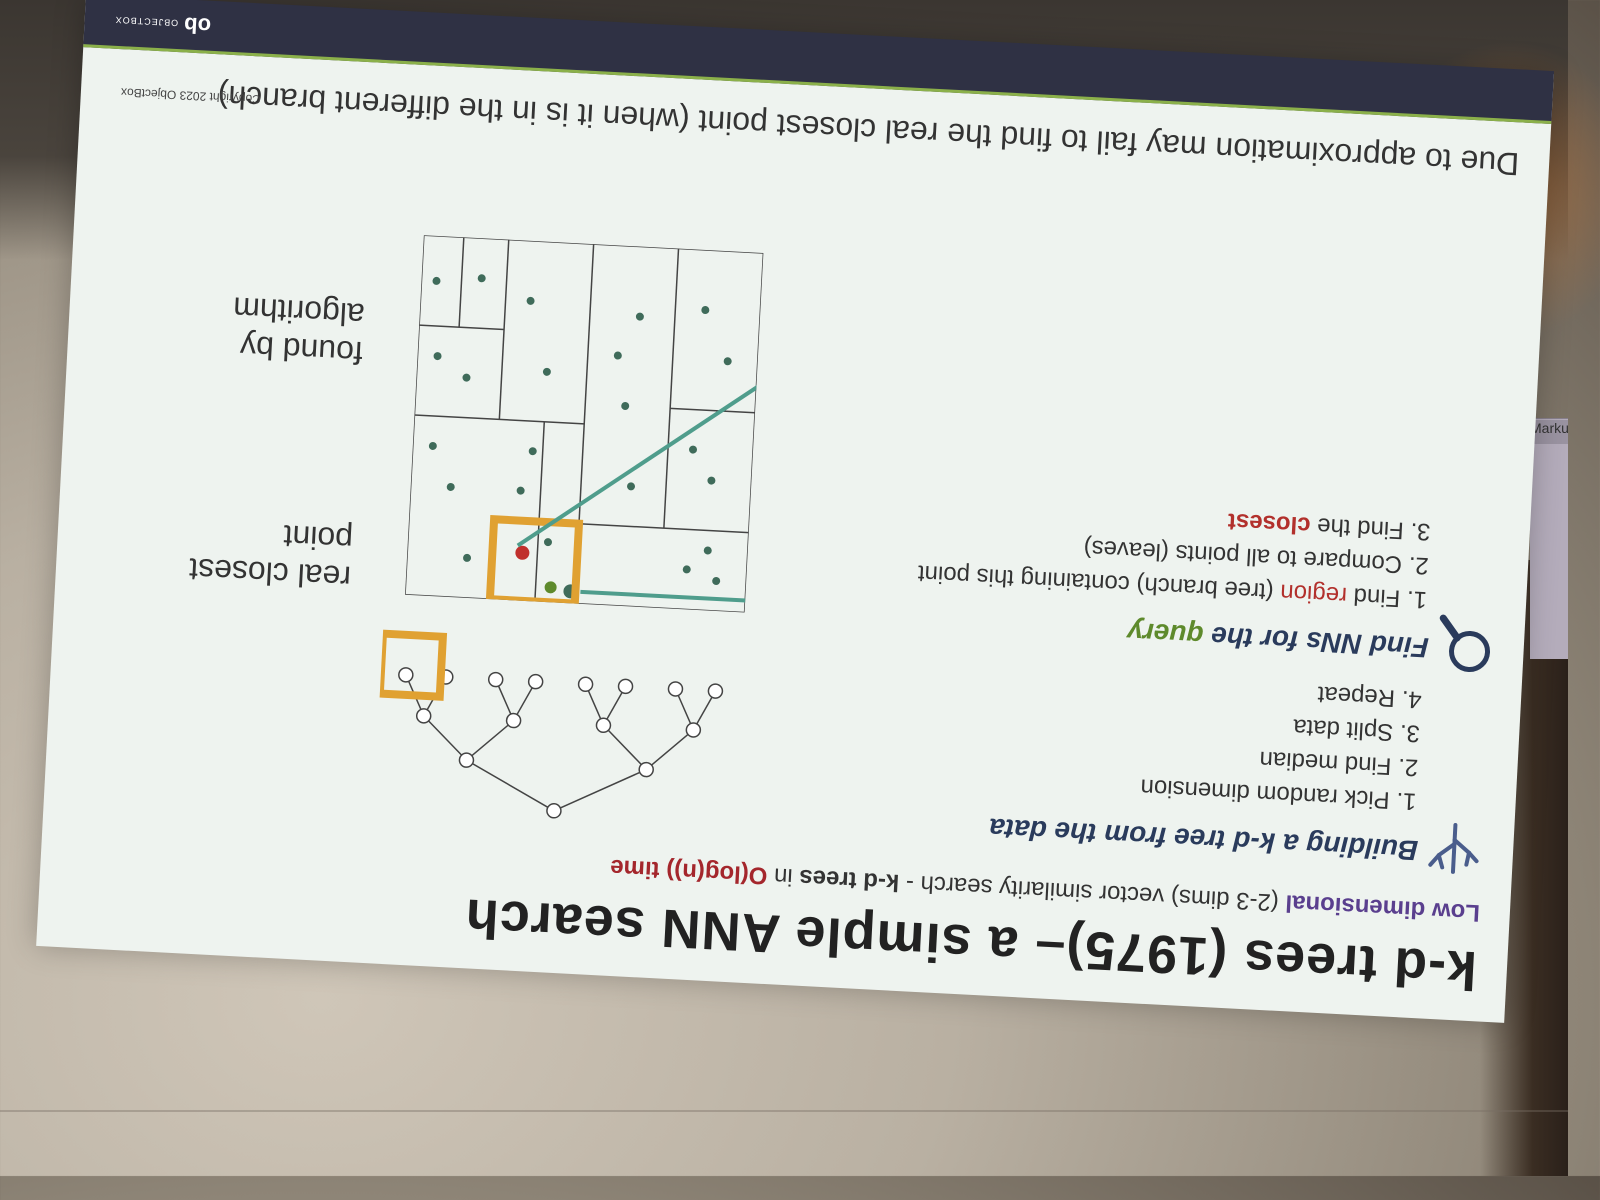 The width and height of the screenshot is (1600, 1200). I want to click on find-heading-text: Find NNs for the, so click(1316, 642).